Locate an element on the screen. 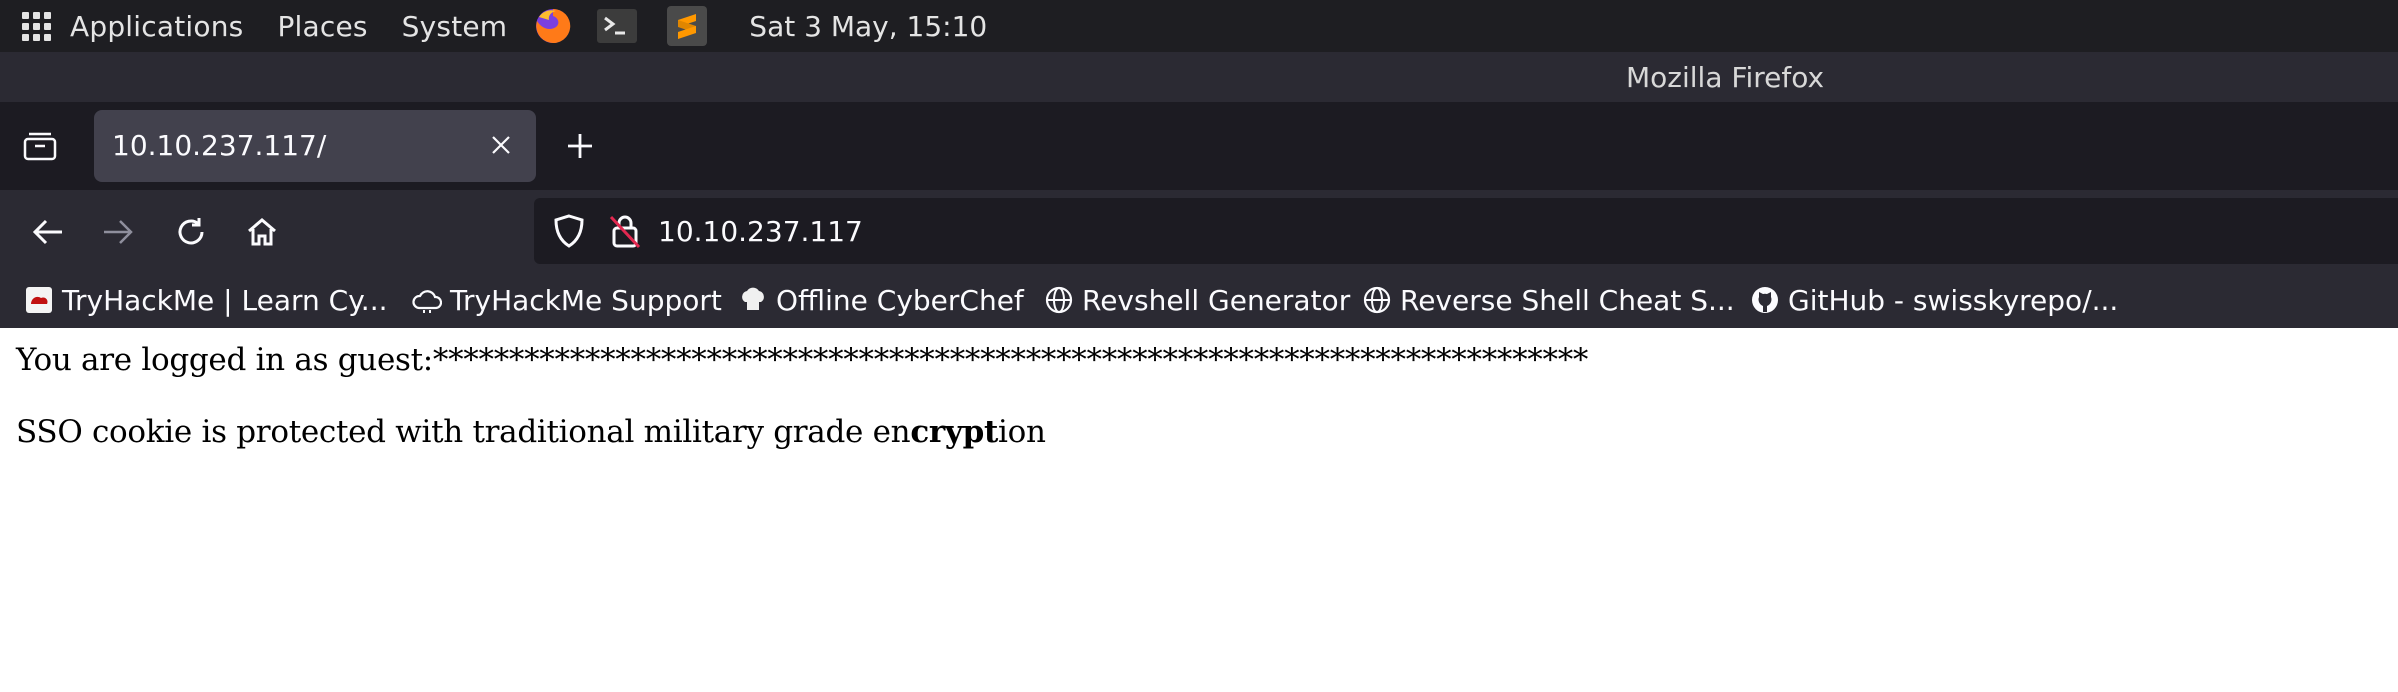 This screenshot has width=2398, height=692. places-menu: Places is located at coordinates (322, 26).